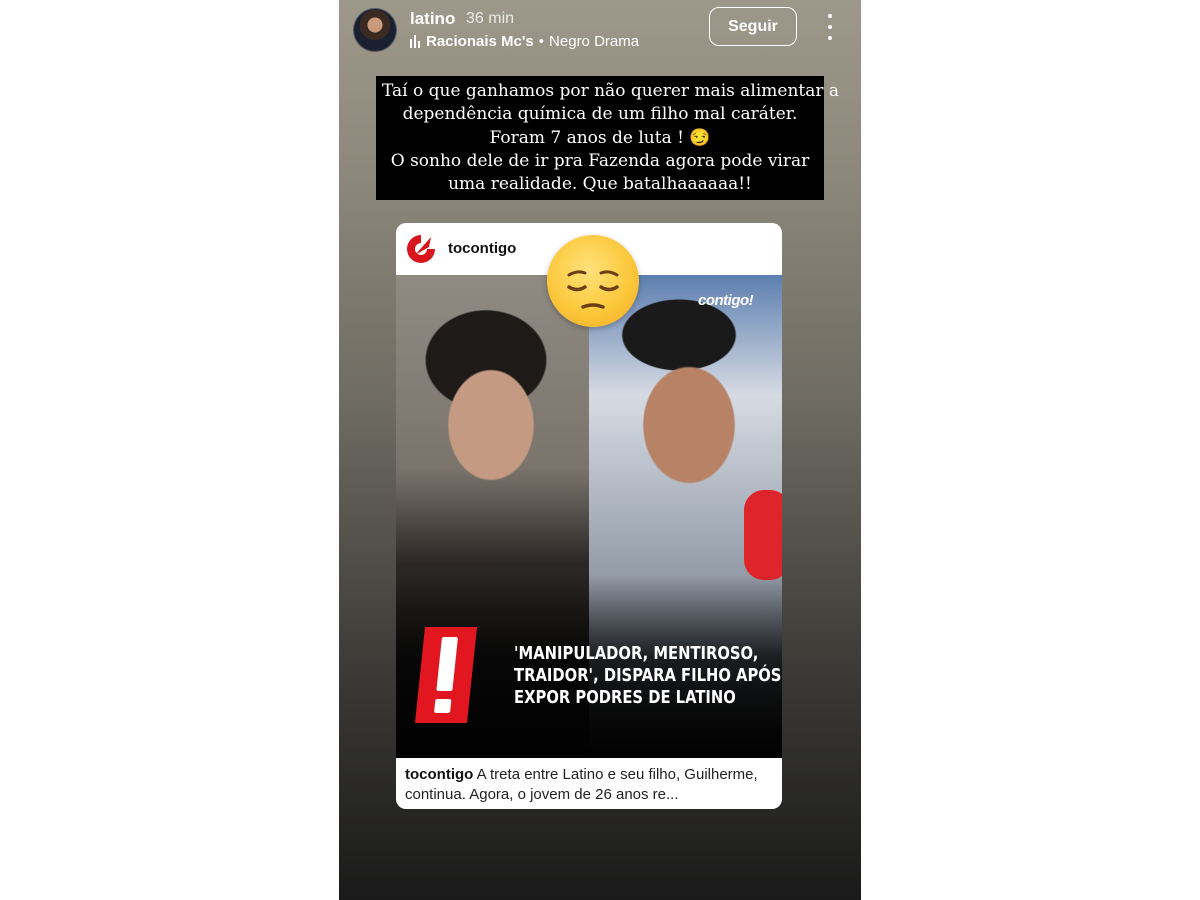 The height and width of the screenshot is (900, 1200). I want to click on caption-line: uma realidade. Que batalhaaaaaa!!, so click(600, 184).